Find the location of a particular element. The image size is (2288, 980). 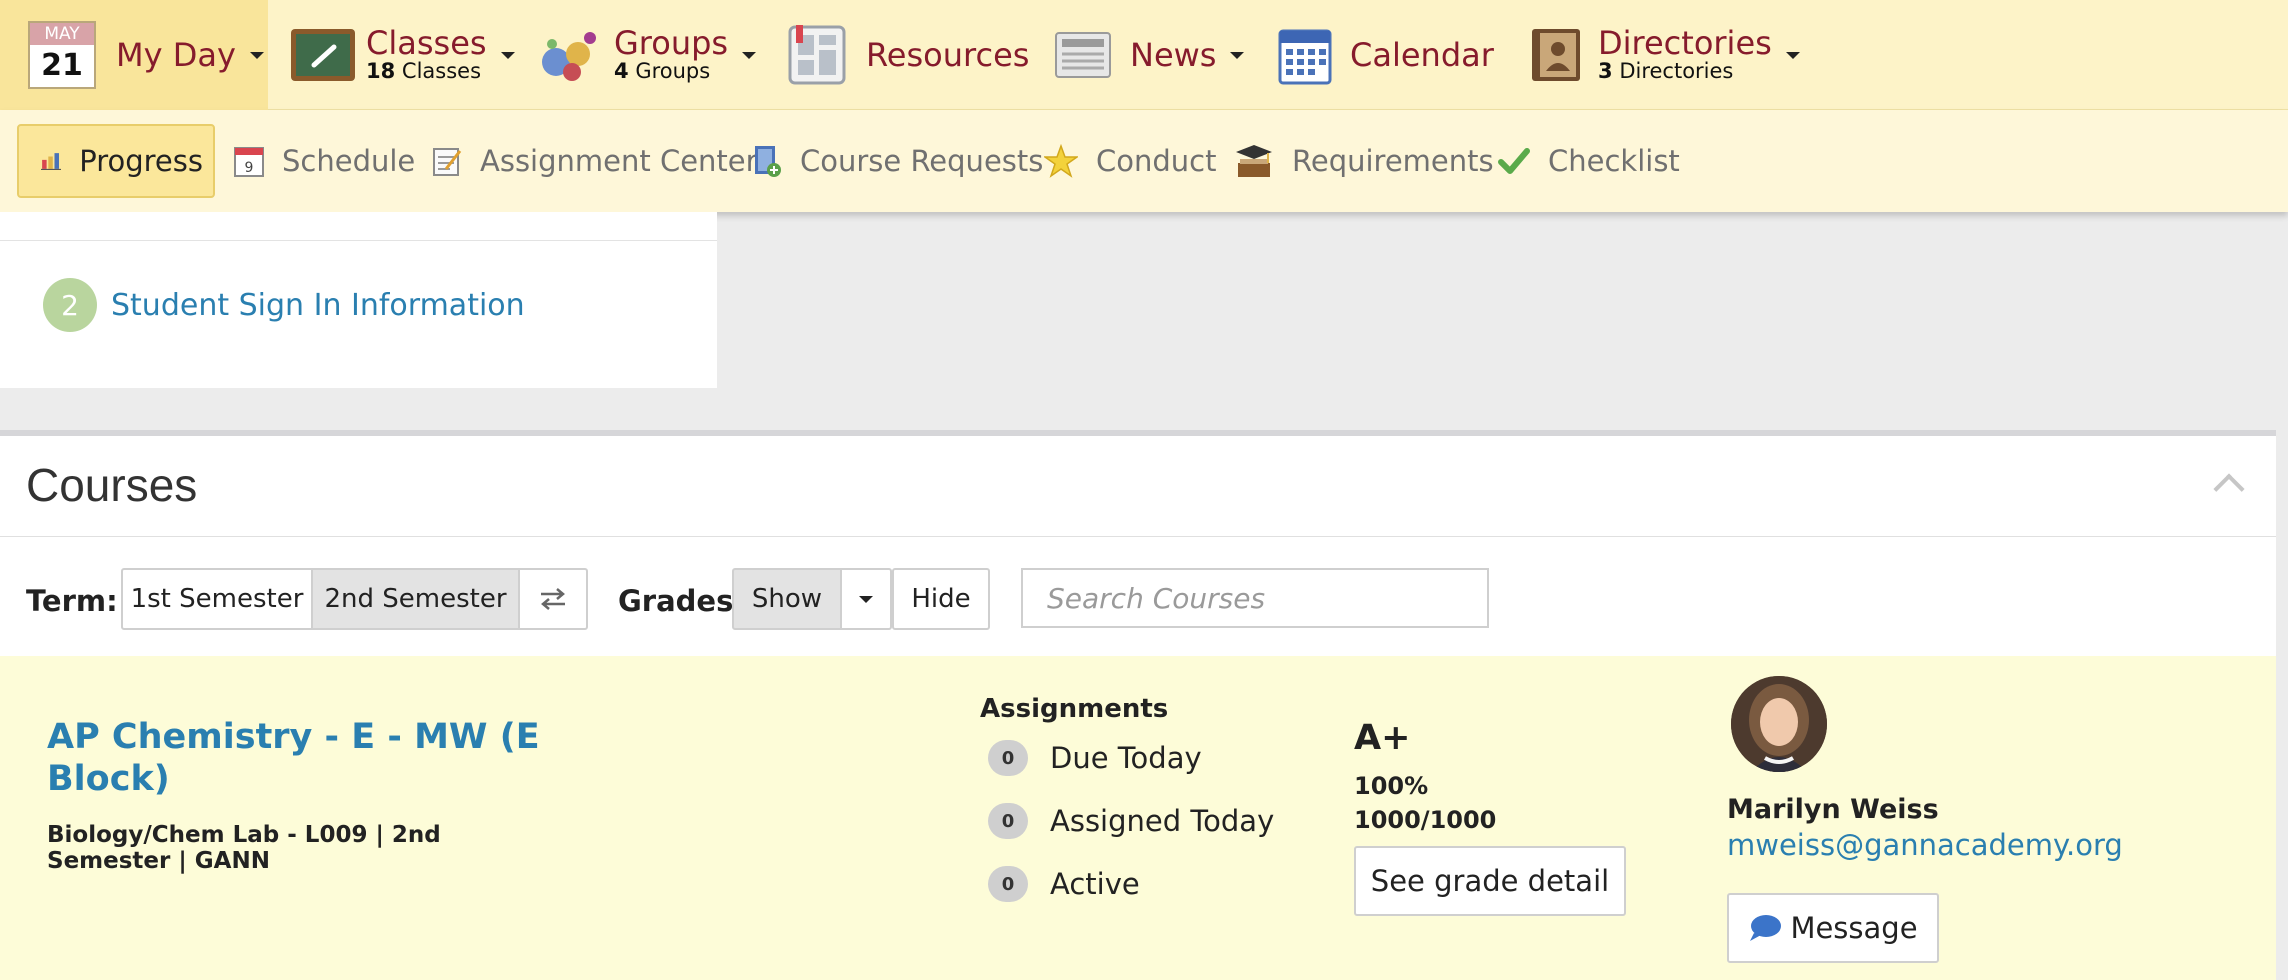

assignment-label: Active is located at coordinates (1095, 884).